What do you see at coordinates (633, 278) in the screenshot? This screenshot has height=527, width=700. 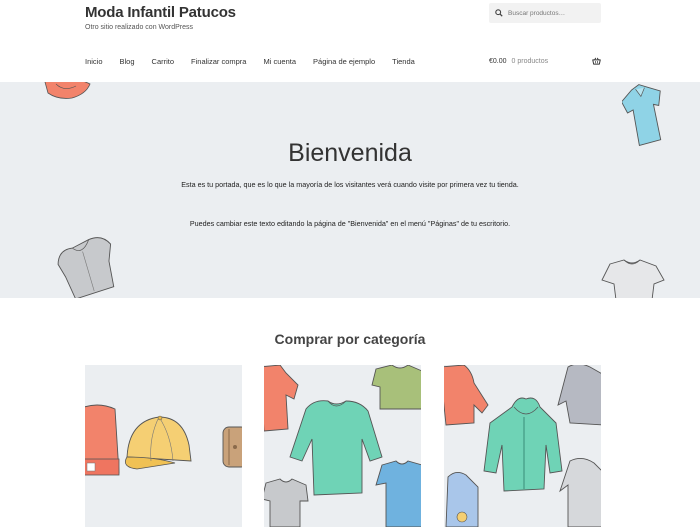 I see `grey-tshirt-illustration` at bounding box center [633, 278].